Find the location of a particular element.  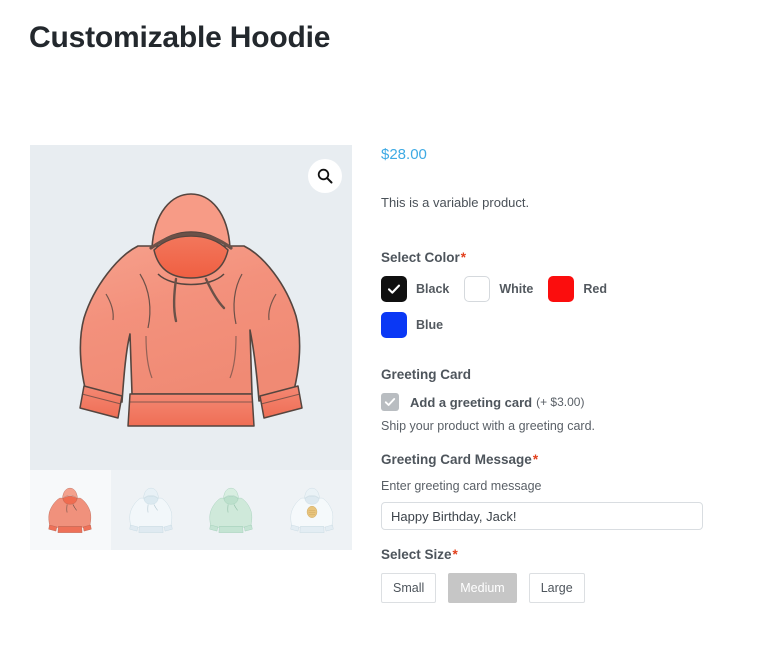

color-label-blue: Blue is located at coordinates (430, 325).